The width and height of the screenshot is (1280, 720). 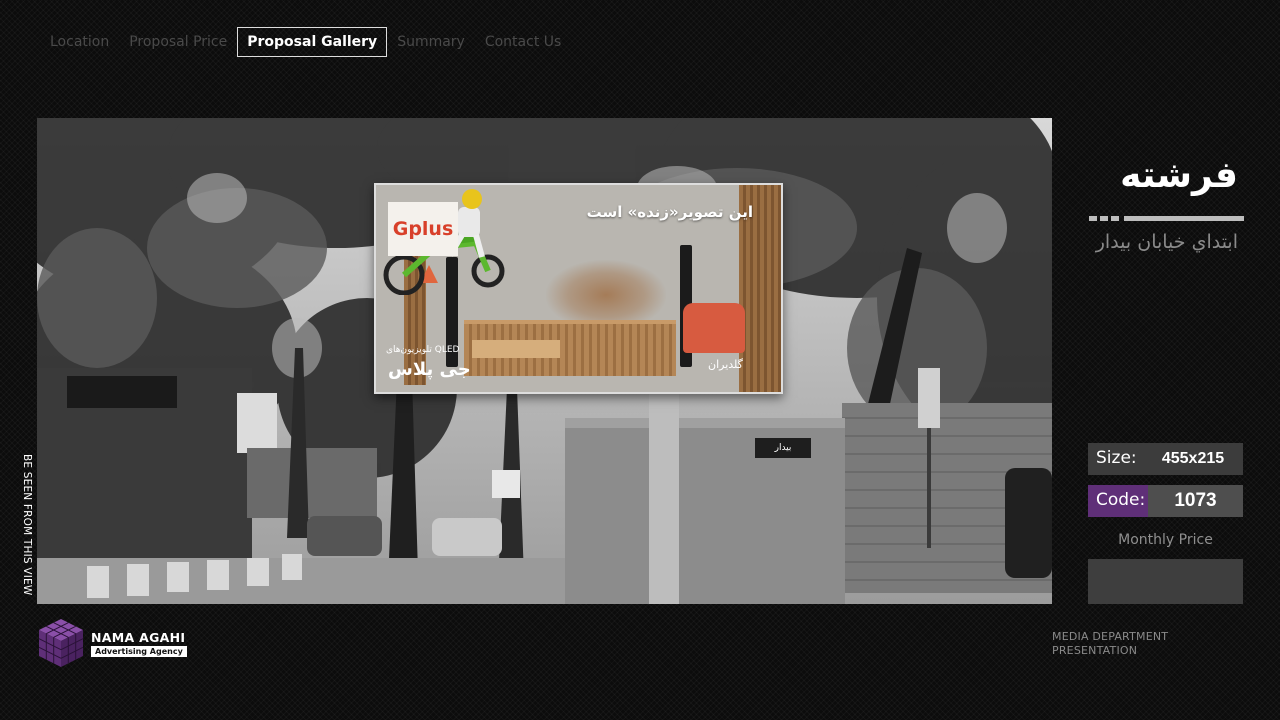 What do you see at coordinates (139, 651) in the screenshot?
I see `brand-tagline: Advertising Agency` at bounding box center [139, 651].